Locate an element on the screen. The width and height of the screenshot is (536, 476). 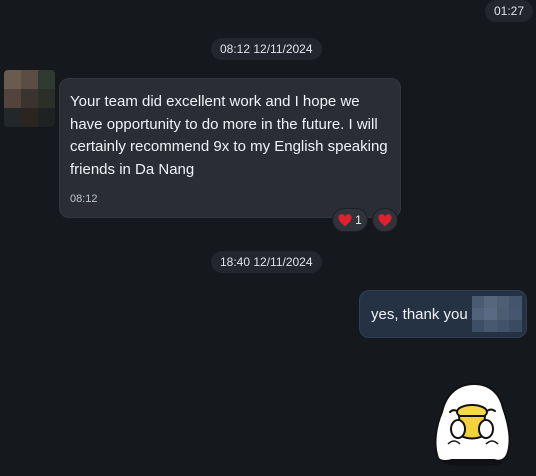
heart-reaction: 1 is located at coordinates (350, 220).